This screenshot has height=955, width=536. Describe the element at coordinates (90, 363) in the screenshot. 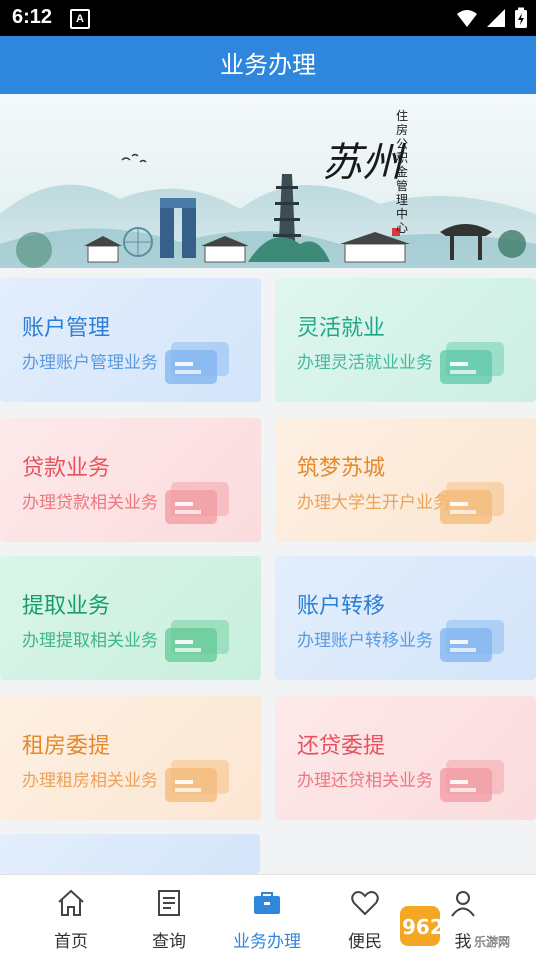

I see `card-subtitle: 办理账户管理业务` at that location.